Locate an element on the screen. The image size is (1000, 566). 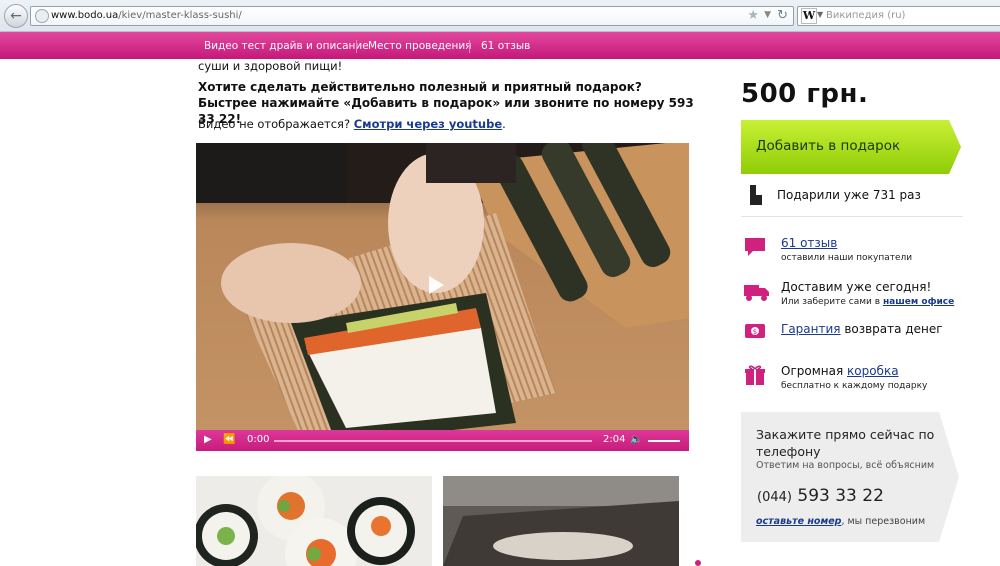
video-controls: ▶ ⏪ 0:00 2:04 🔈 is located at coordinates (442, 440).